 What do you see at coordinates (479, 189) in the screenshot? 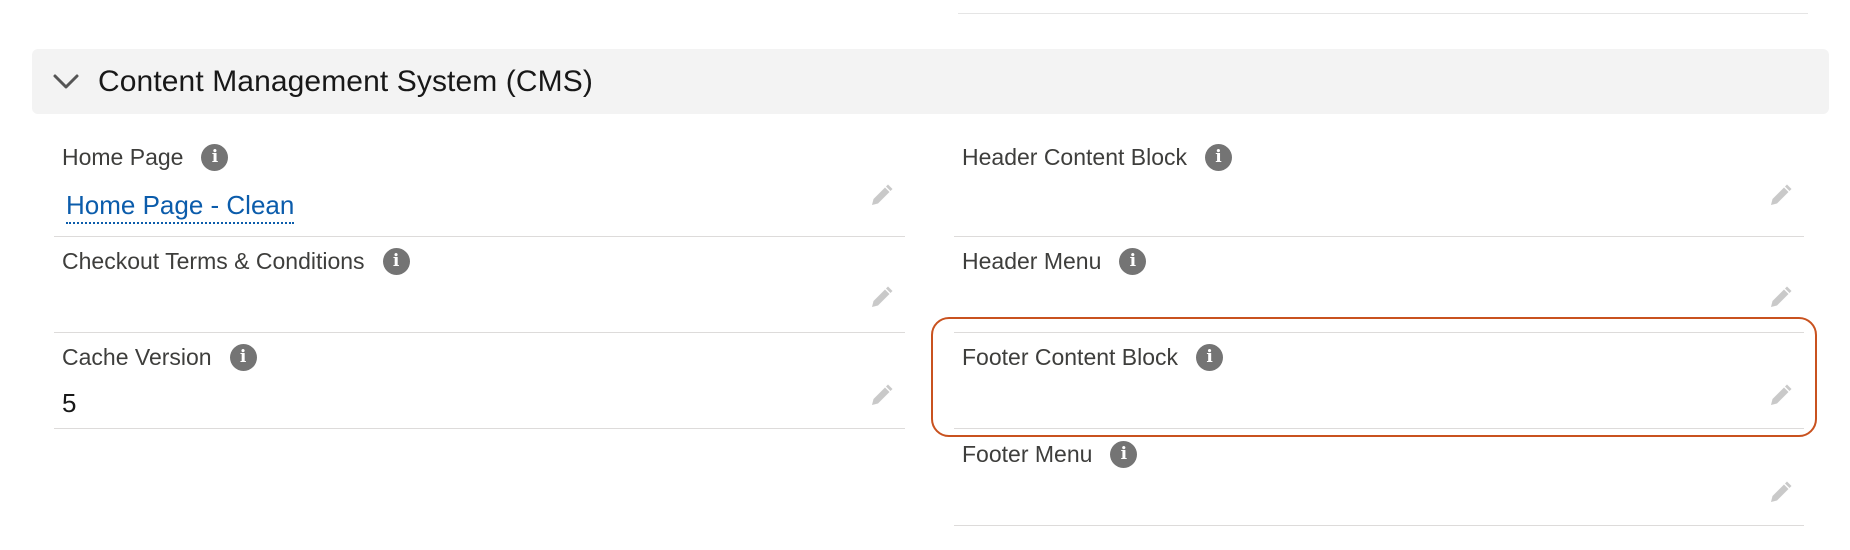
I see `field-home-page: Home Page i Home Page - Clean` at bounding box center [479, 189].